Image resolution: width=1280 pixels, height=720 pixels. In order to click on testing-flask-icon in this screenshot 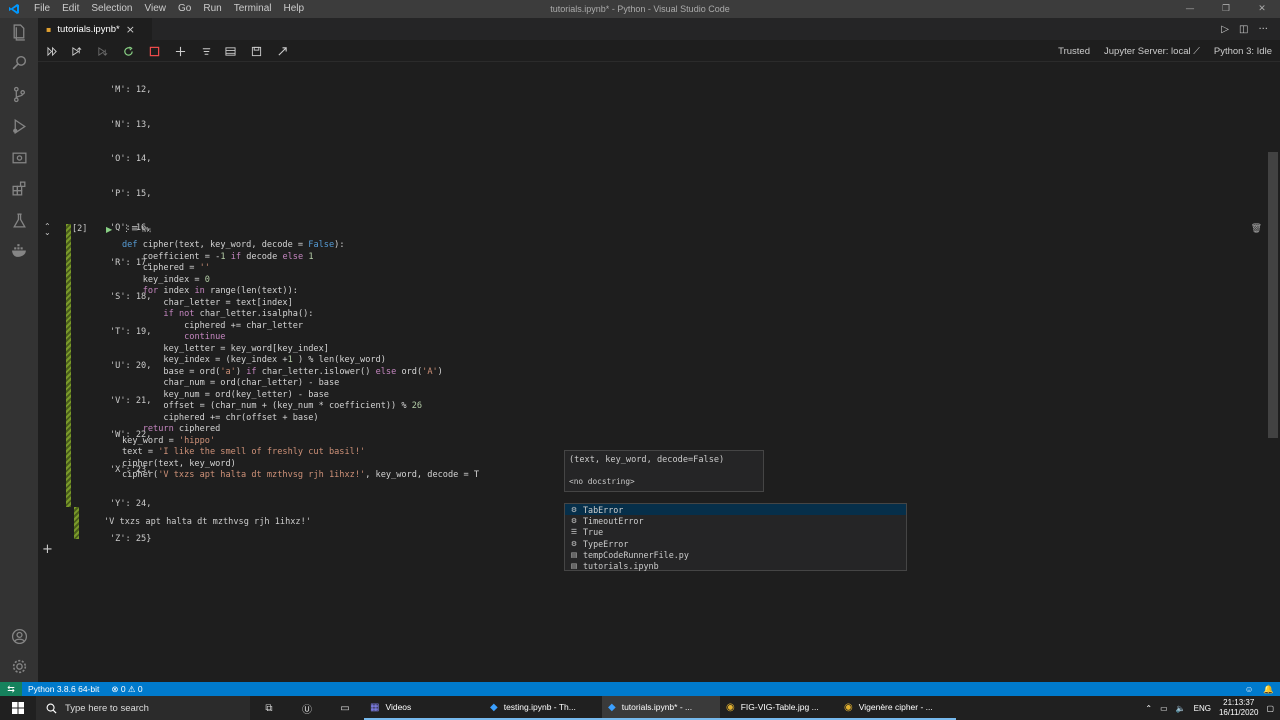, I will do `click(19, 220)`.